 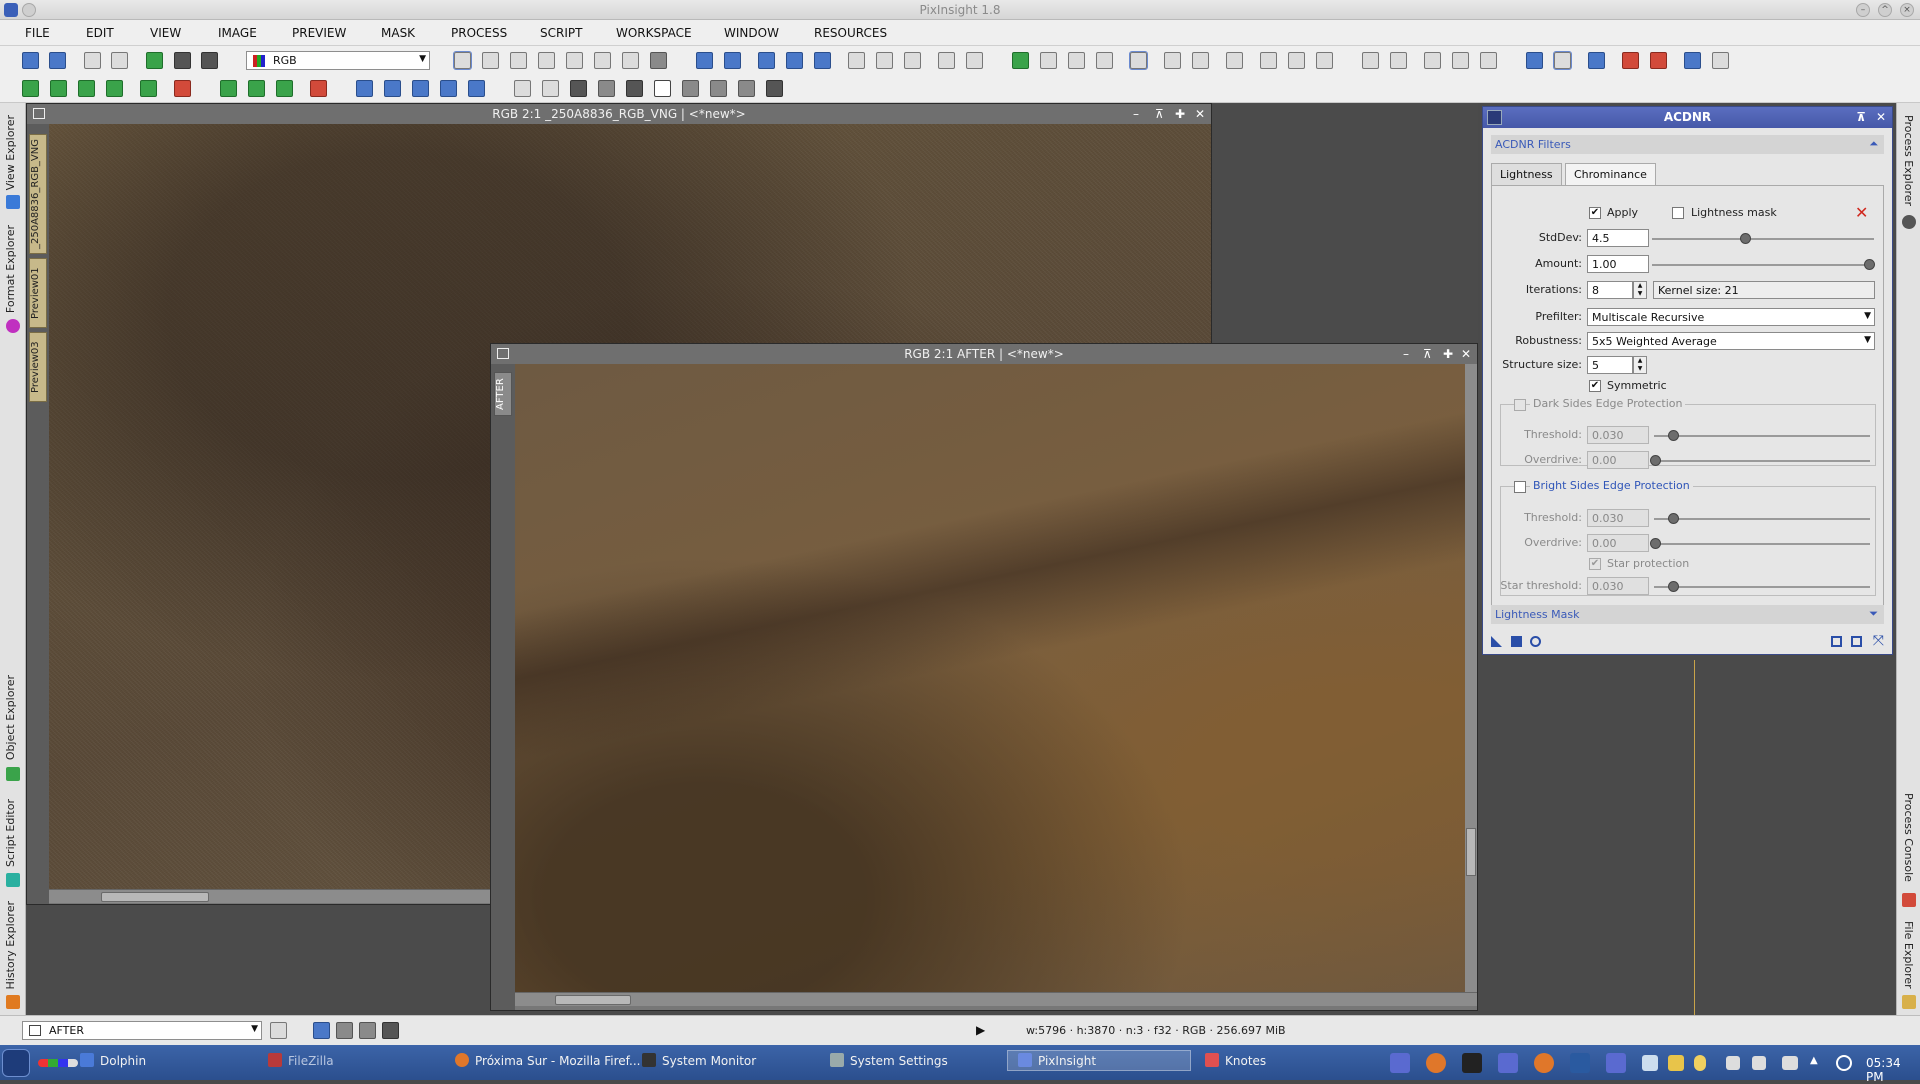 I want to click on menu-process: PROCESS, so click(x=479, y=33).